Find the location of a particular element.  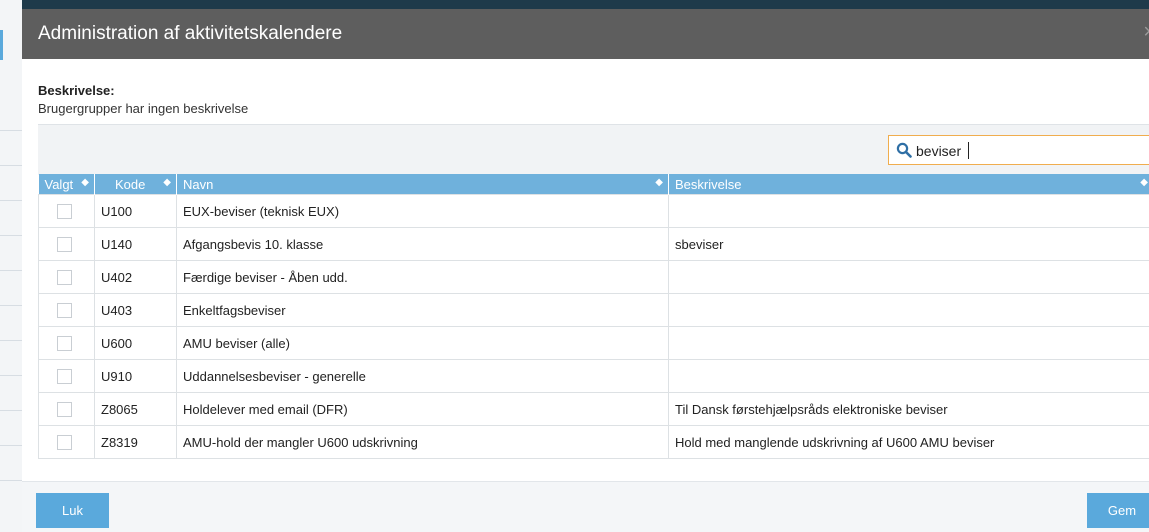

column-label: Navn is located at coordinates (198, 184).